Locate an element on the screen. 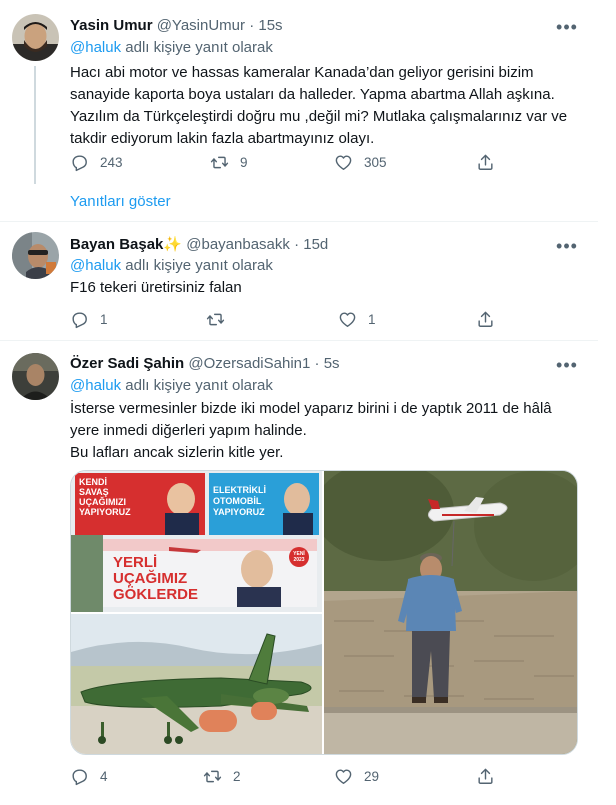 This screenshot has width=616, height=805. retweet-button is located at coordinates (221, 319).